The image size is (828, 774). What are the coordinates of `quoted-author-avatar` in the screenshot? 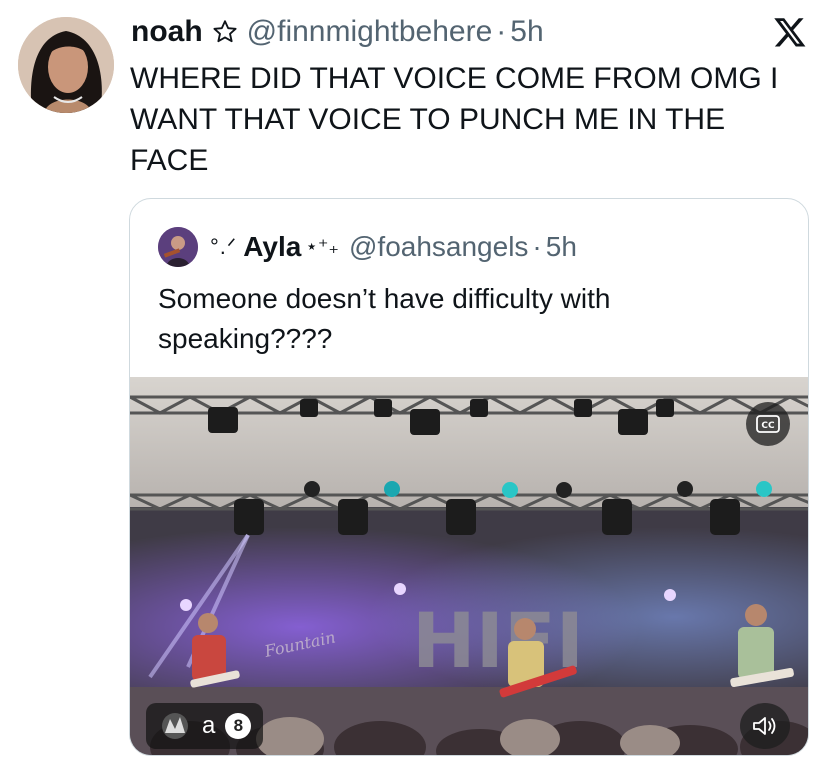 It's located at (178, 247).